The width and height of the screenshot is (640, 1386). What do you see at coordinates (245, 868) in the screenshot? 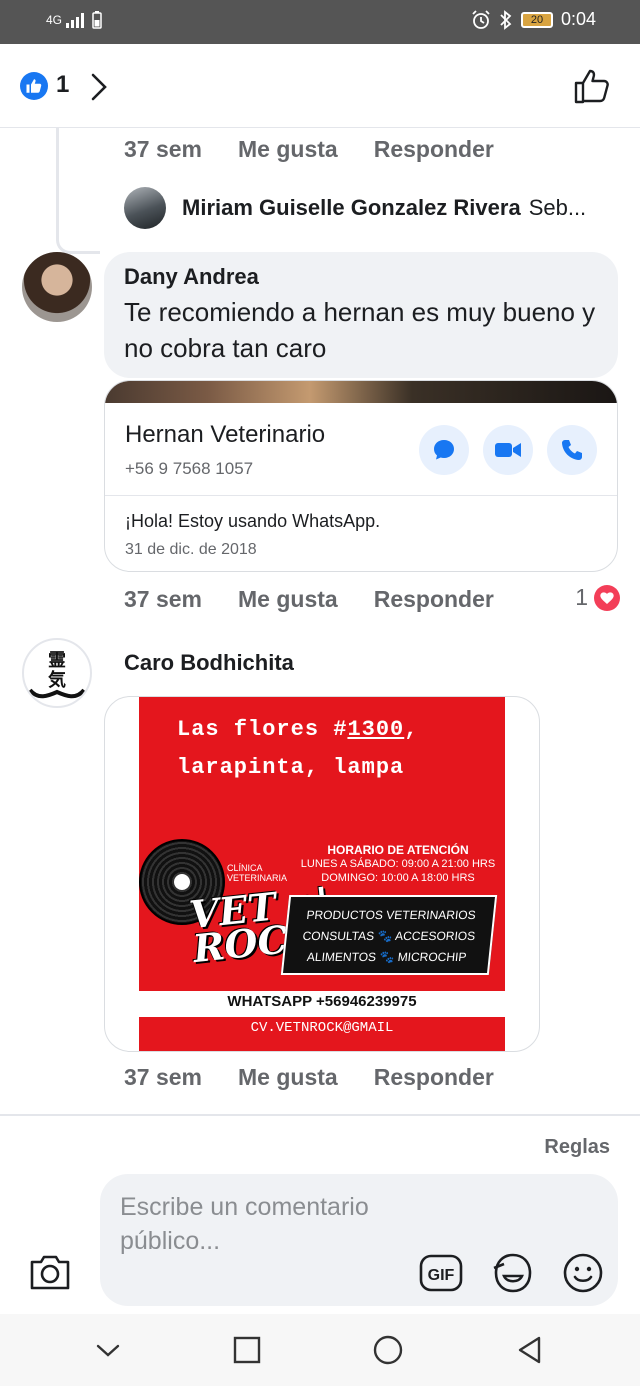
I see `clinic-label-line: CLÍNICA` at bounding box center [245, 868].